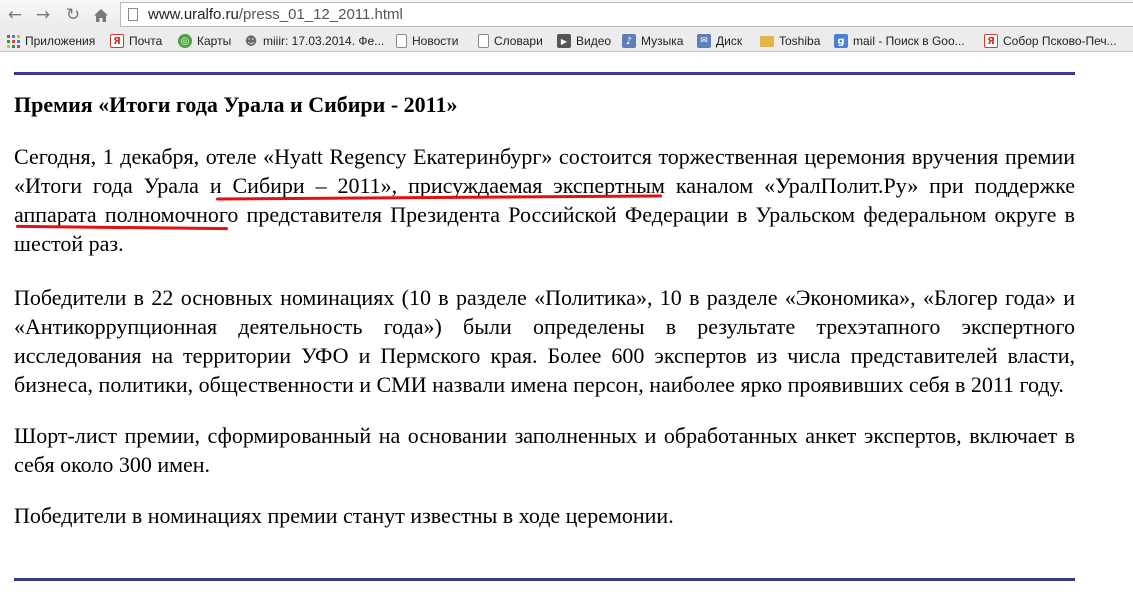 The image size is (1133, 599). I want to click on bookmark-label: Почта, so click(146, 41).